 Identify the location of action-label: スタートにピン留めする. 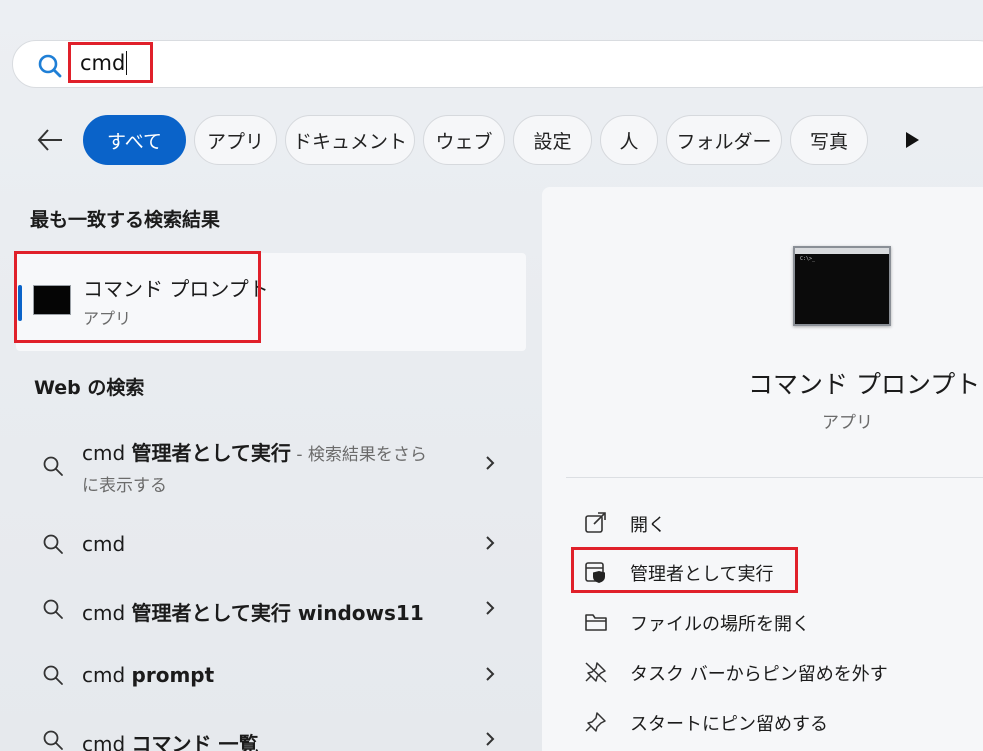
(729, 724).